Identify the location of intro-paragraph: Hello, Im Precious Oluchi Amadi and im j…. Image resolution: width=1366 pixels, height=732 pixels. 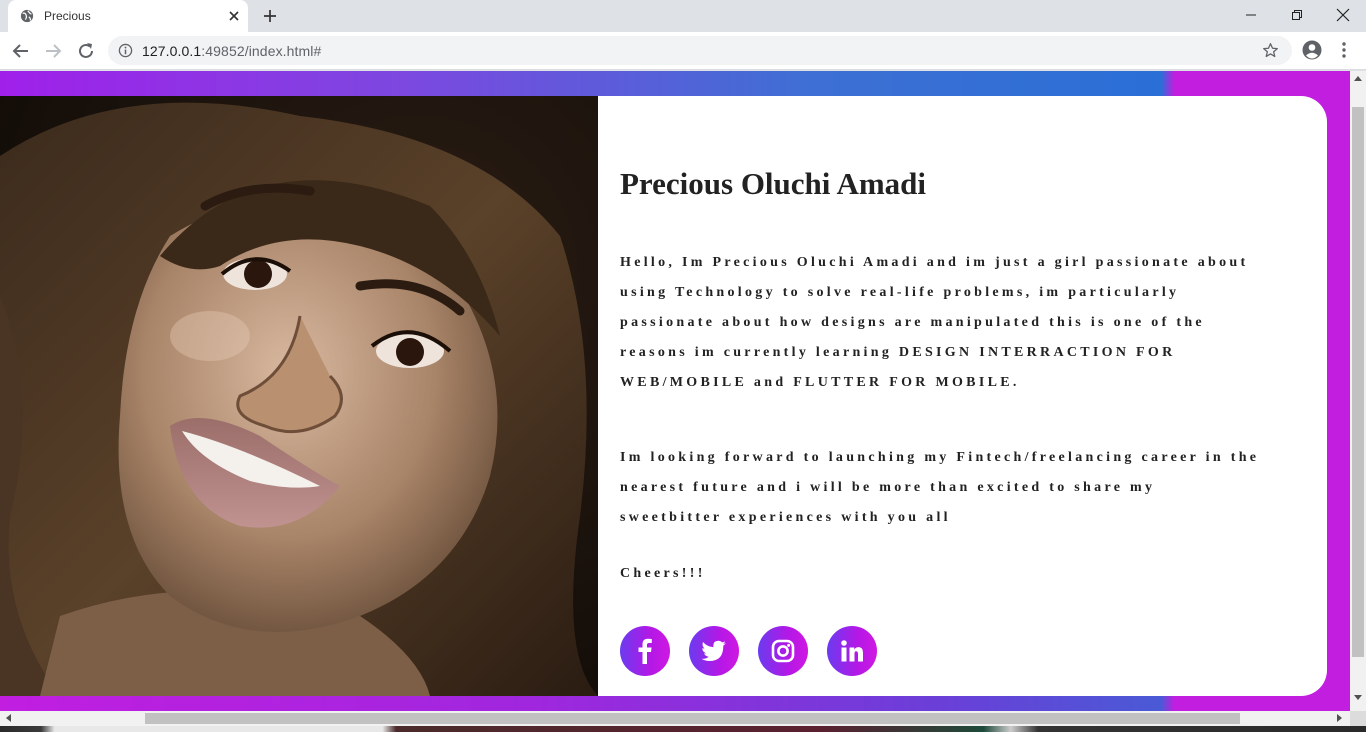
(934, 322).